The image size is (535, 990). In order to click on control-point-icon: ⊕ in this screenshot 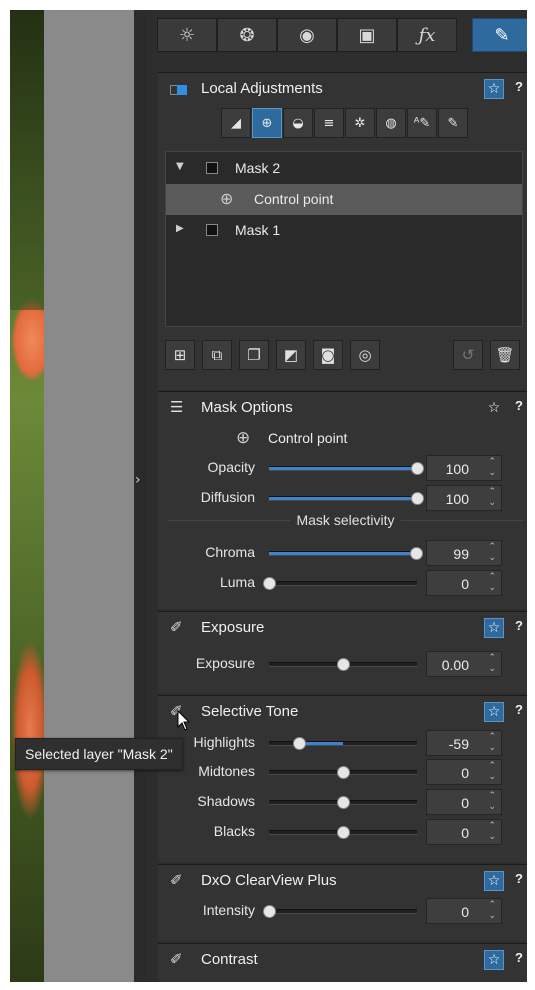, I will do `click(243, 438)`.